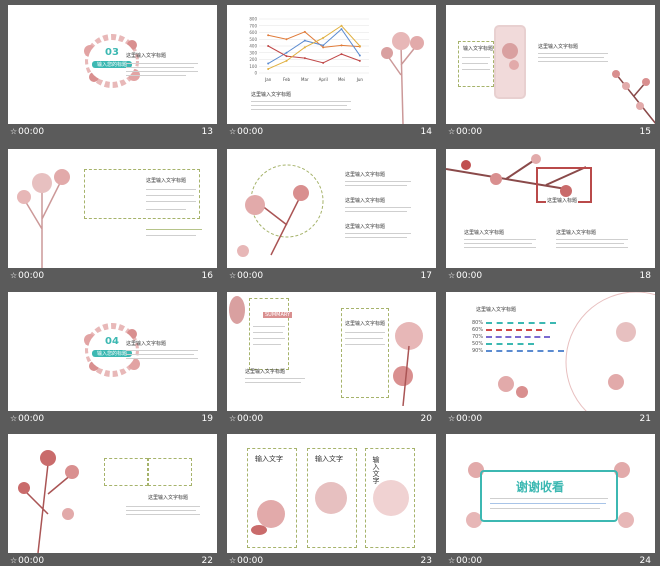  I want to click on y-tick-label: 100, so click(253, 66).